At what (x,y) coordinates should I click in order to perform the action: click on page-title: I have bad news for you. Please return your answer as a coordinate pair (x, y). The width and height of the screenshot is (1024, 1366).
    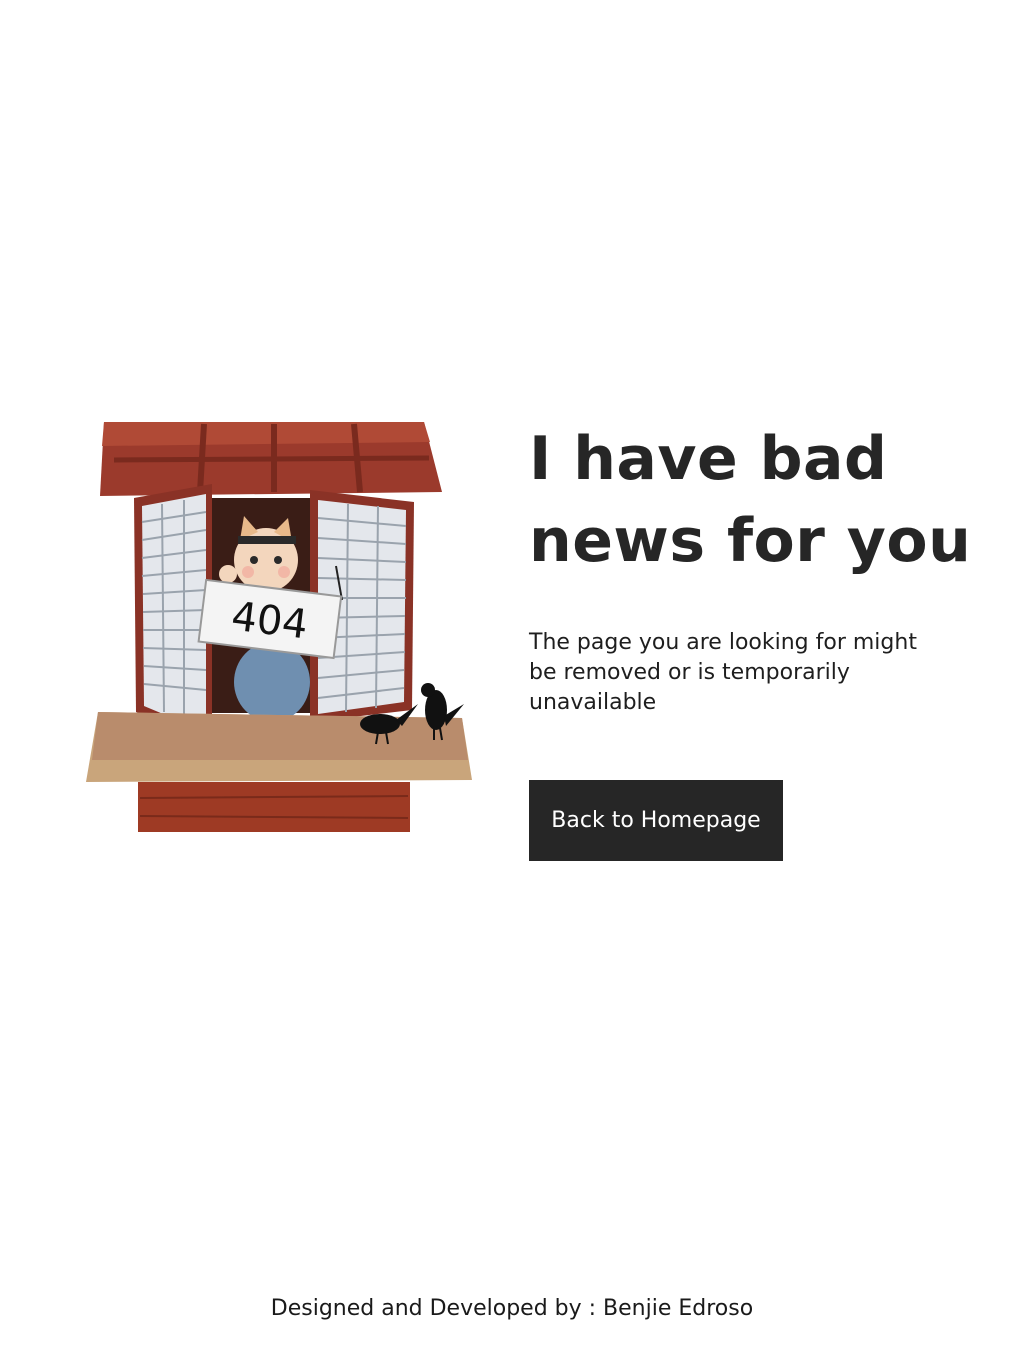
    Looking at the image, I should click on (750, 500).